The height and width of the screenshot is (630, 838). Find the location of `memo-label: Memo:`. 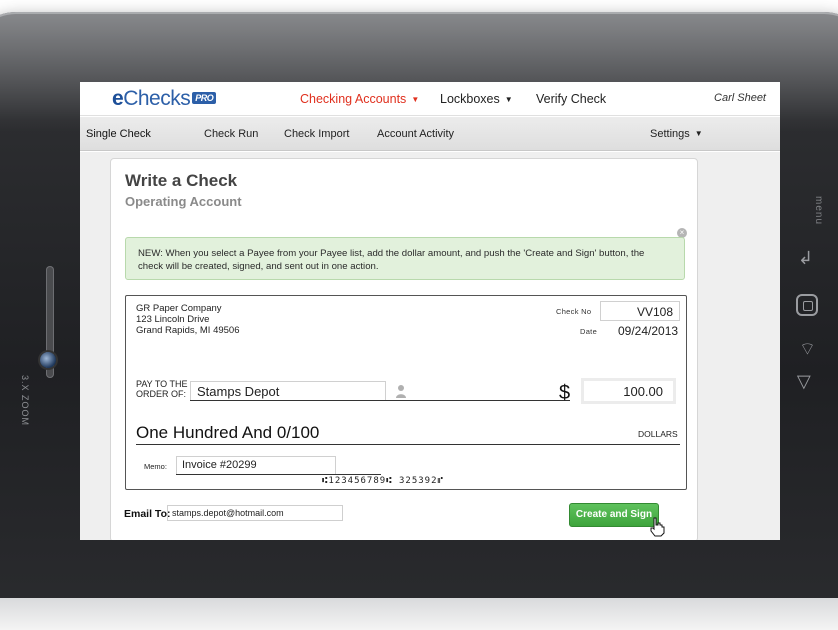

memo-label: Memo: is located at coordinates (155, 466).